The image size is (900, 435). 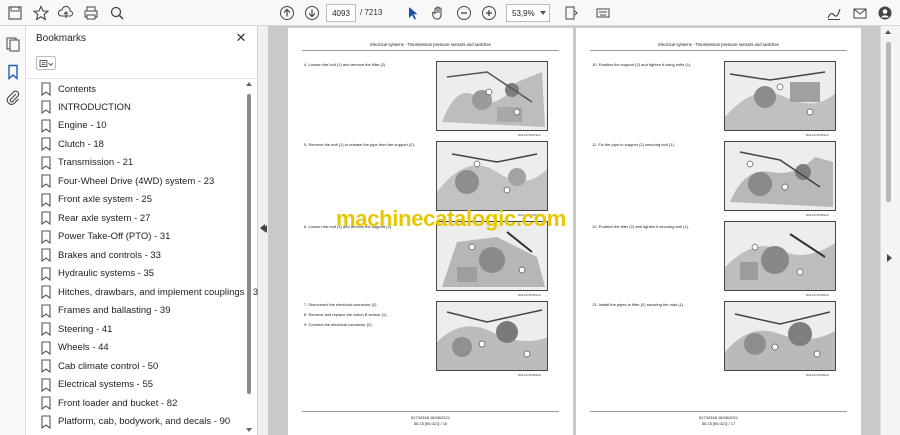 I want to click on upload-icon, so click(x=66, y=13).